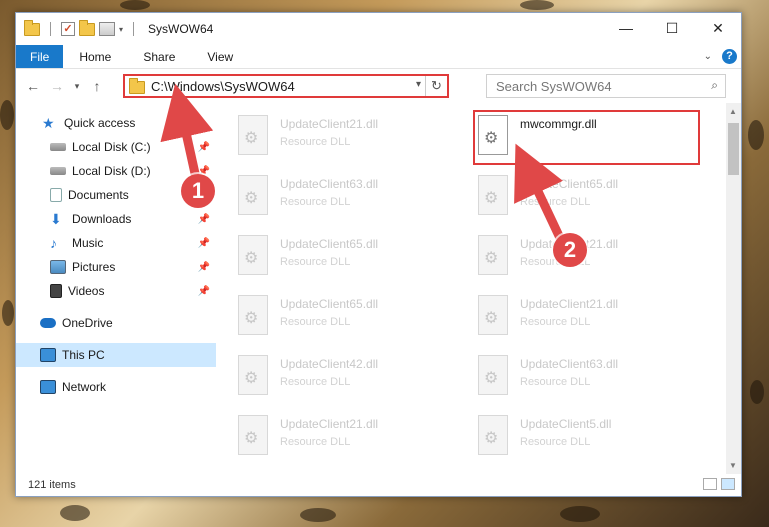 This screenshot has height=527, width=769. I want to click on window-controls: — ☐ ✕, so click(672, 28).